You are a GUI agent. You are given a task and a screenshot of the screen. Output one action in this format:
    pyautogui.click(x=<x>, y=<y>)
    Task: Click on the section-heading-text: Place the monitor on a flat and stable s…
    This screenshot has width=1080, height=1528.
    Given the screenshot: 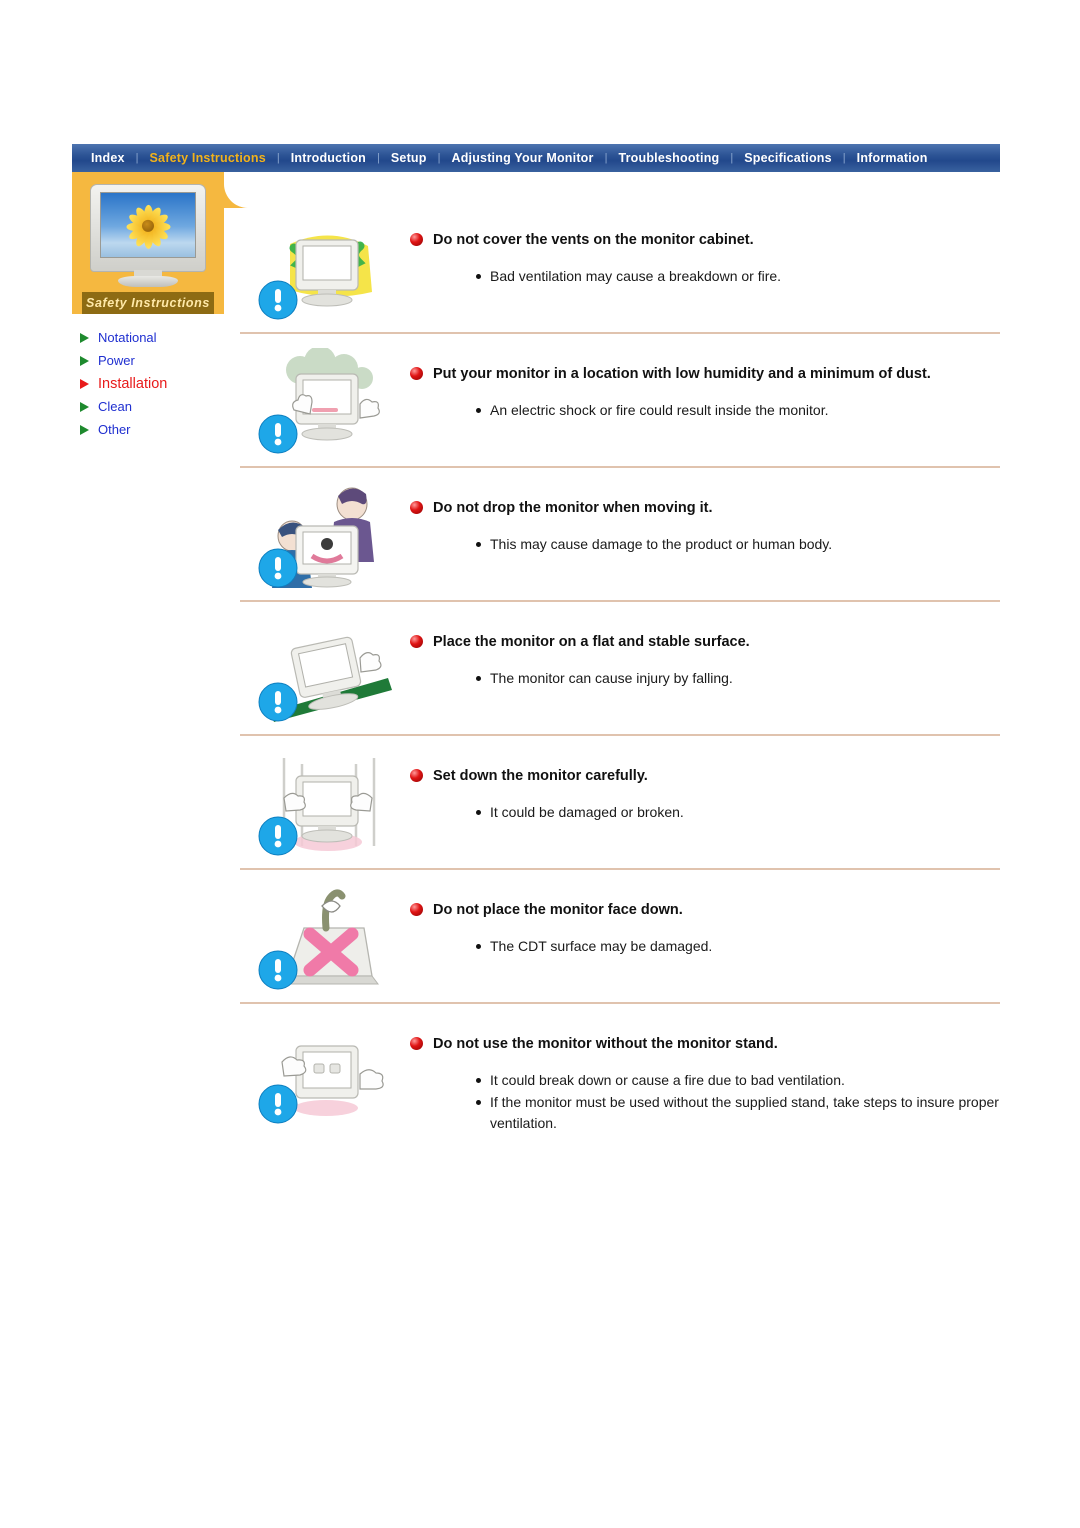 What is the action you would take?
    pyautogui.click(x=591, y=642)
    